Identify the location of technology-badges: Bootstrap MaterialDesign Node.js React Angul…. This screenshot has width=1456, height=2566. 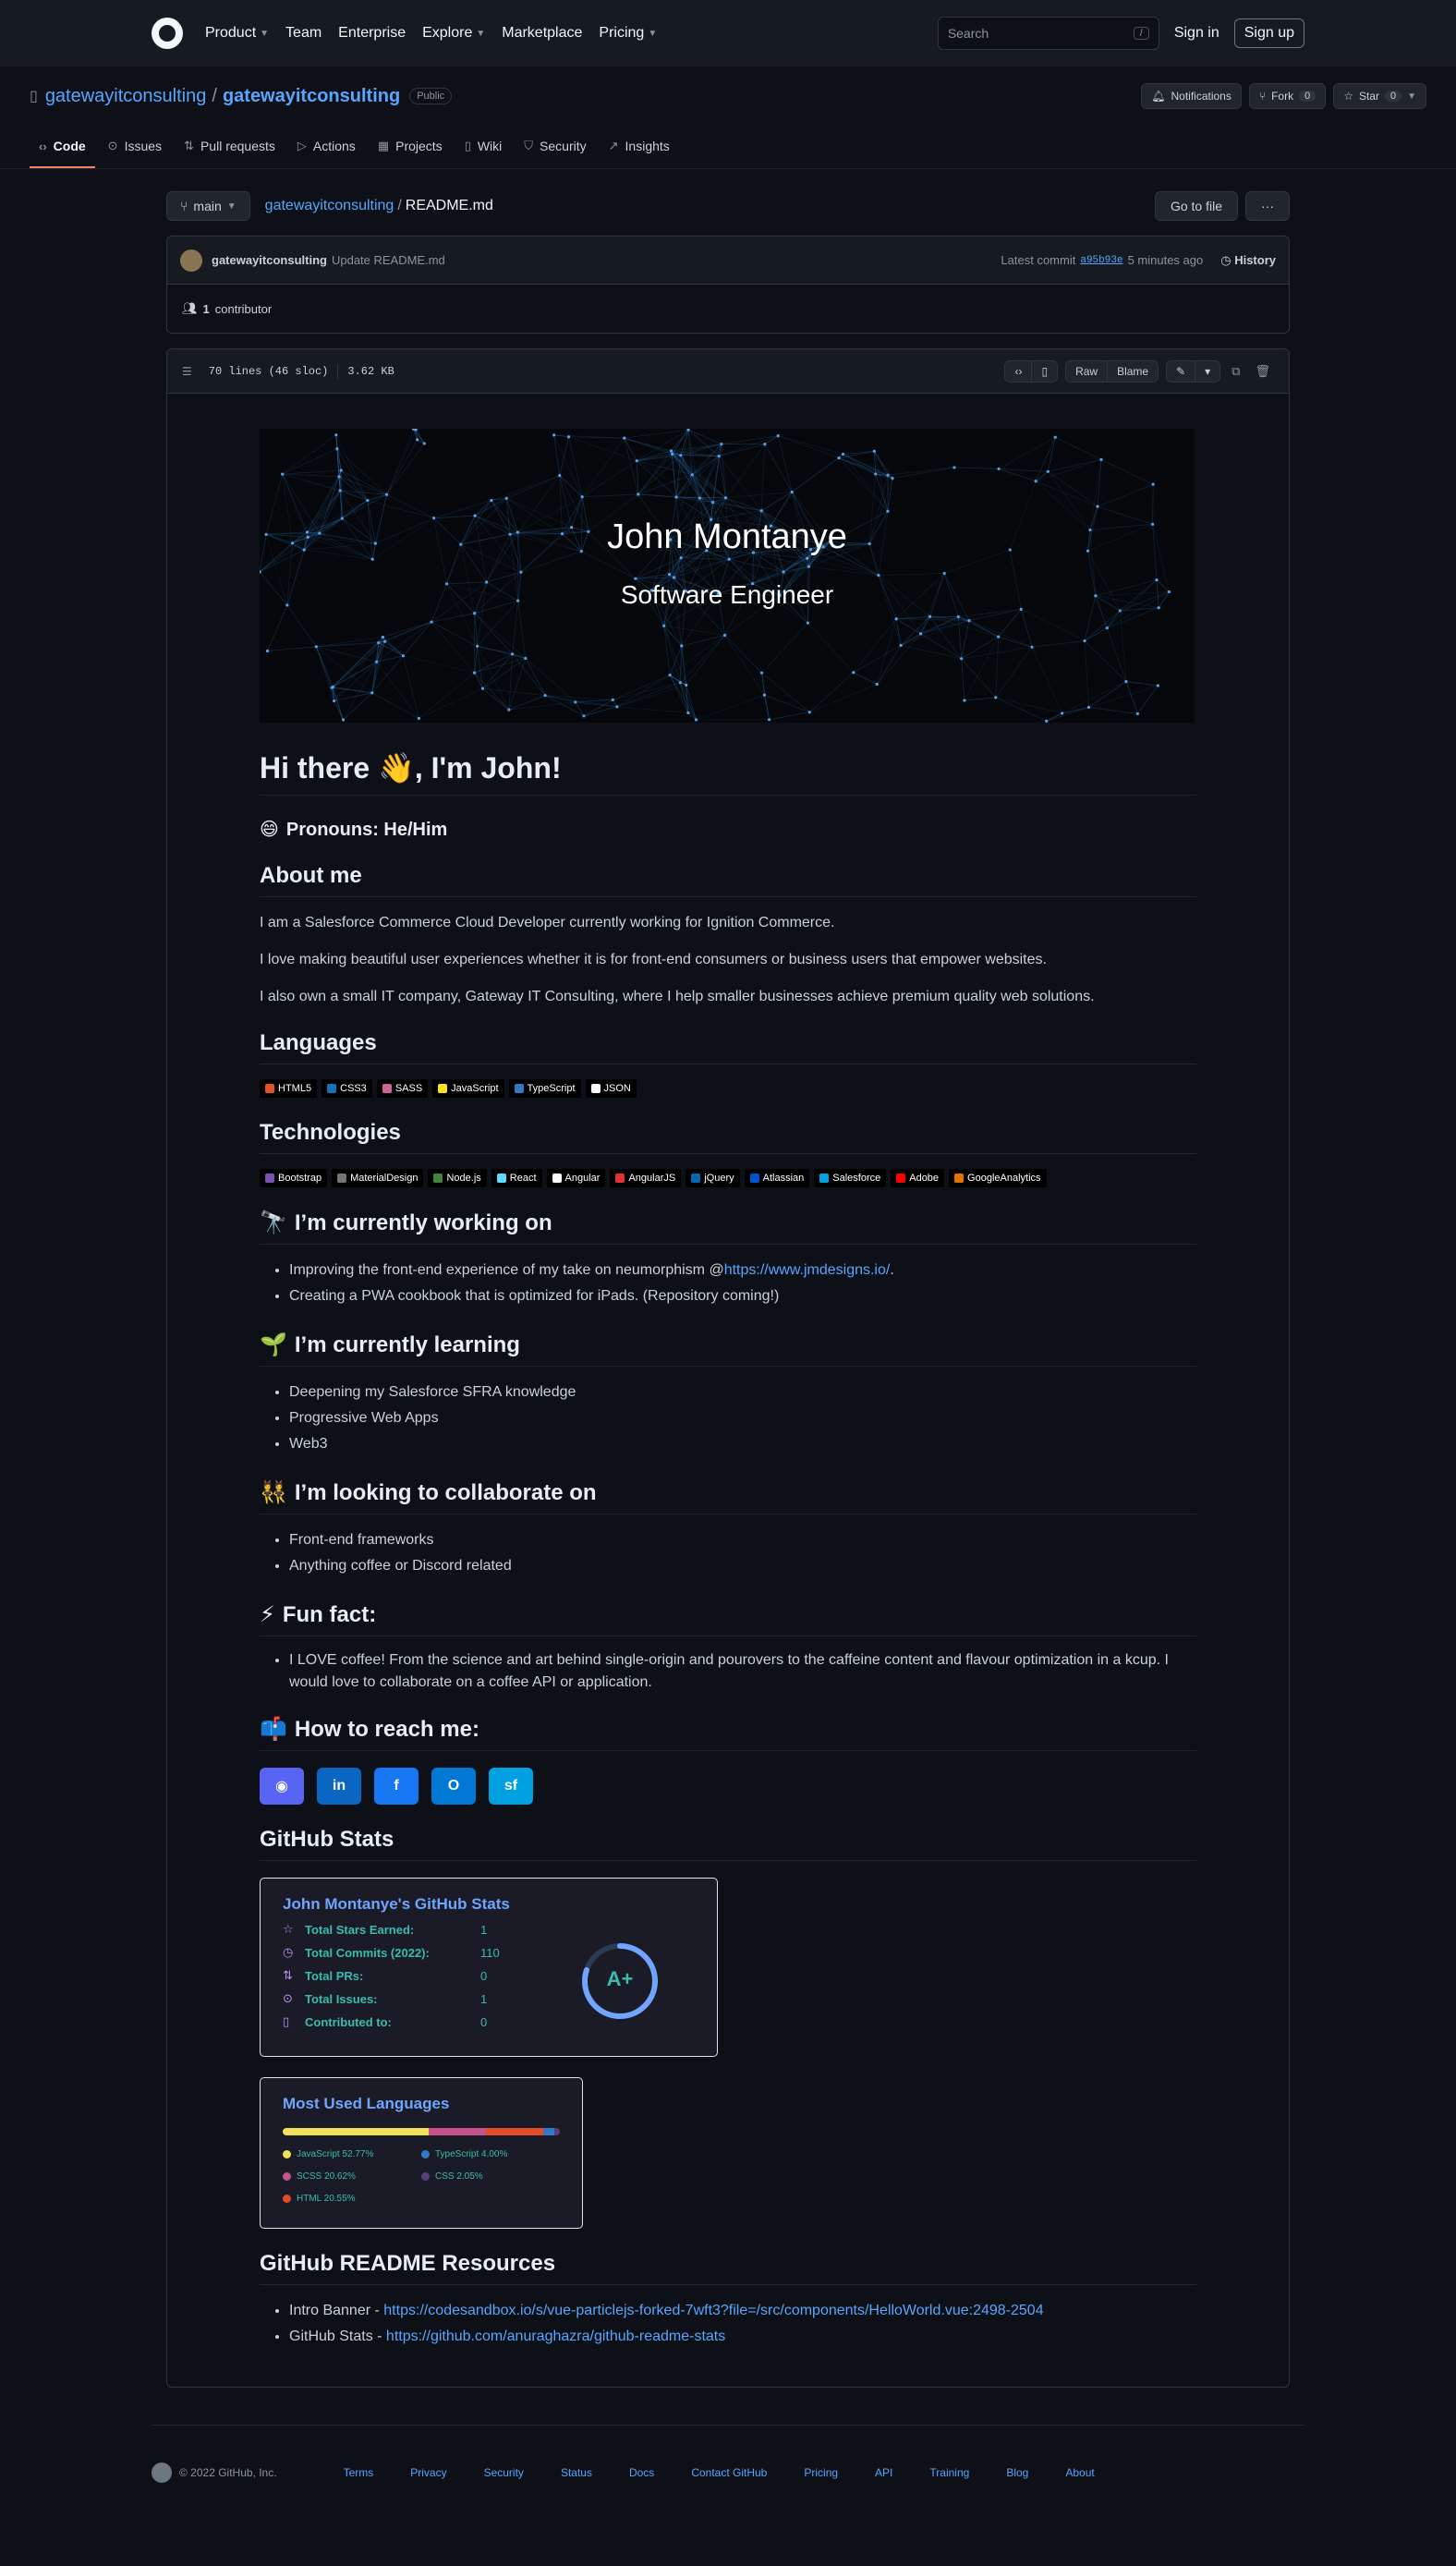
(728, 1178).